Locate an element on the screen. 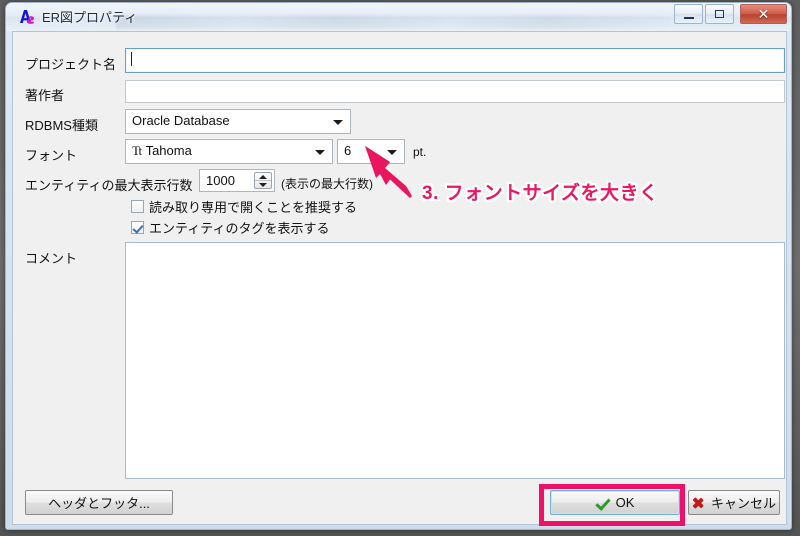  minimize-icon is located at coordinates (688, 14).